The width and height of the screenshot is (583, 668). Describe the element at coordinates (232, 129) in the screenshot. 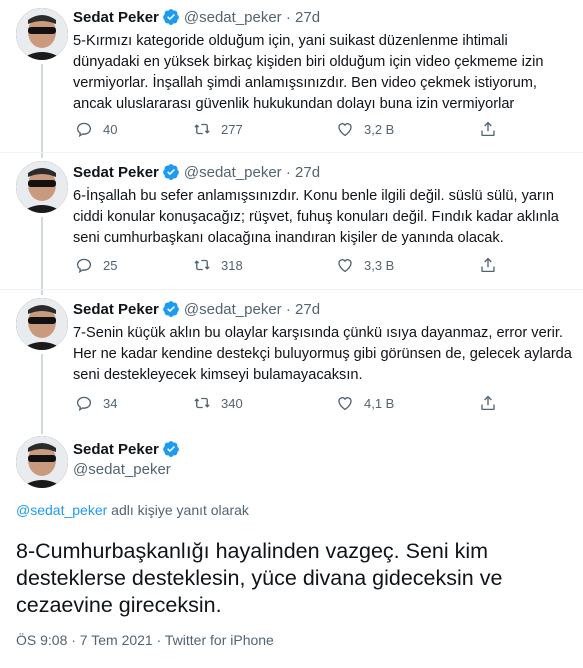

I see `retweet-count: 277` at that location.